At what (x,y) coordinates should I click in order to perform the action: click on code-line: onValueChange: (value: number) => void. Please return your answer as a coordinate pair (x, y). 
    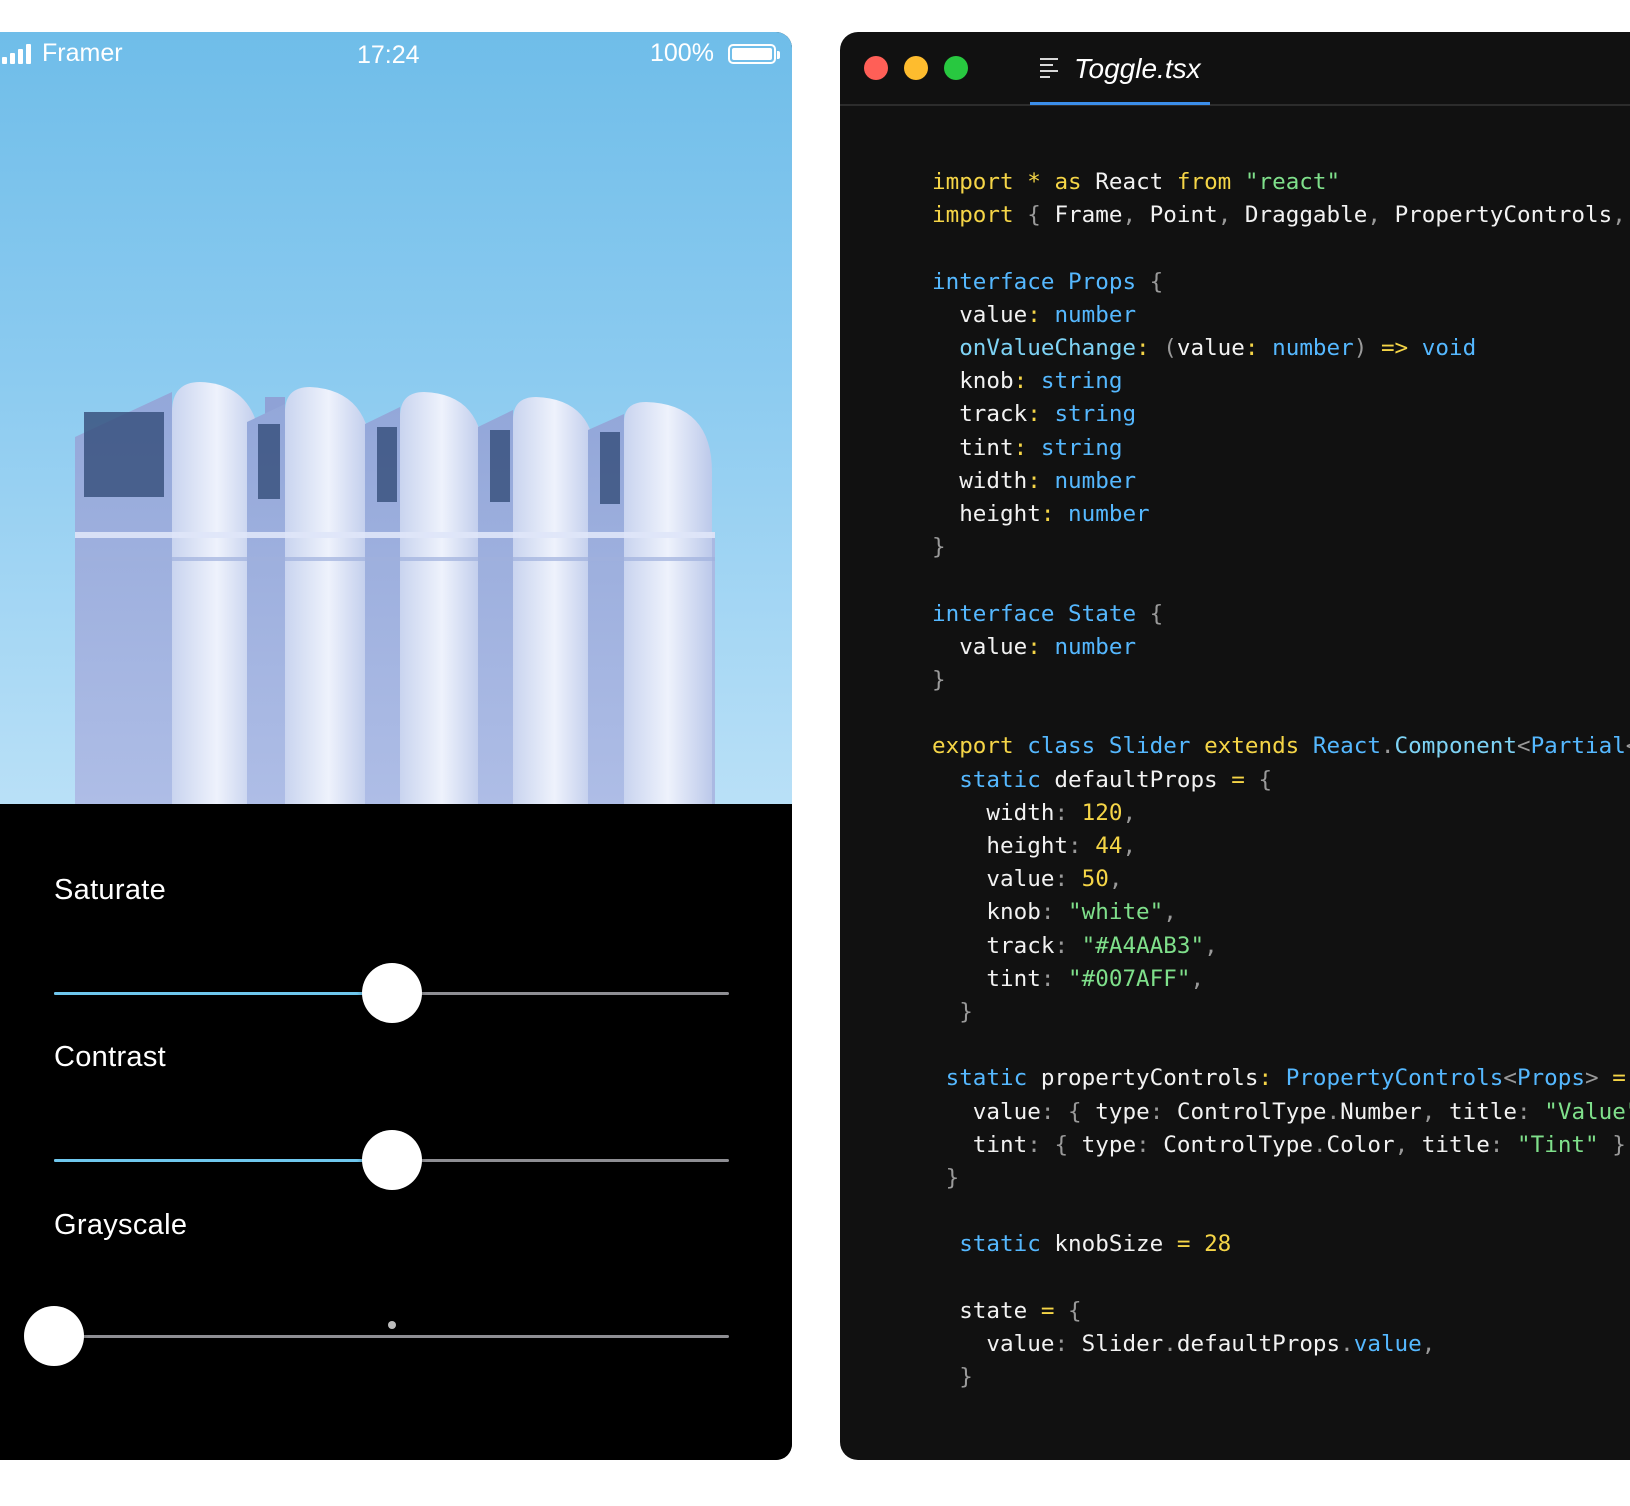
    Looking at the image, I should click on (1204, 348).